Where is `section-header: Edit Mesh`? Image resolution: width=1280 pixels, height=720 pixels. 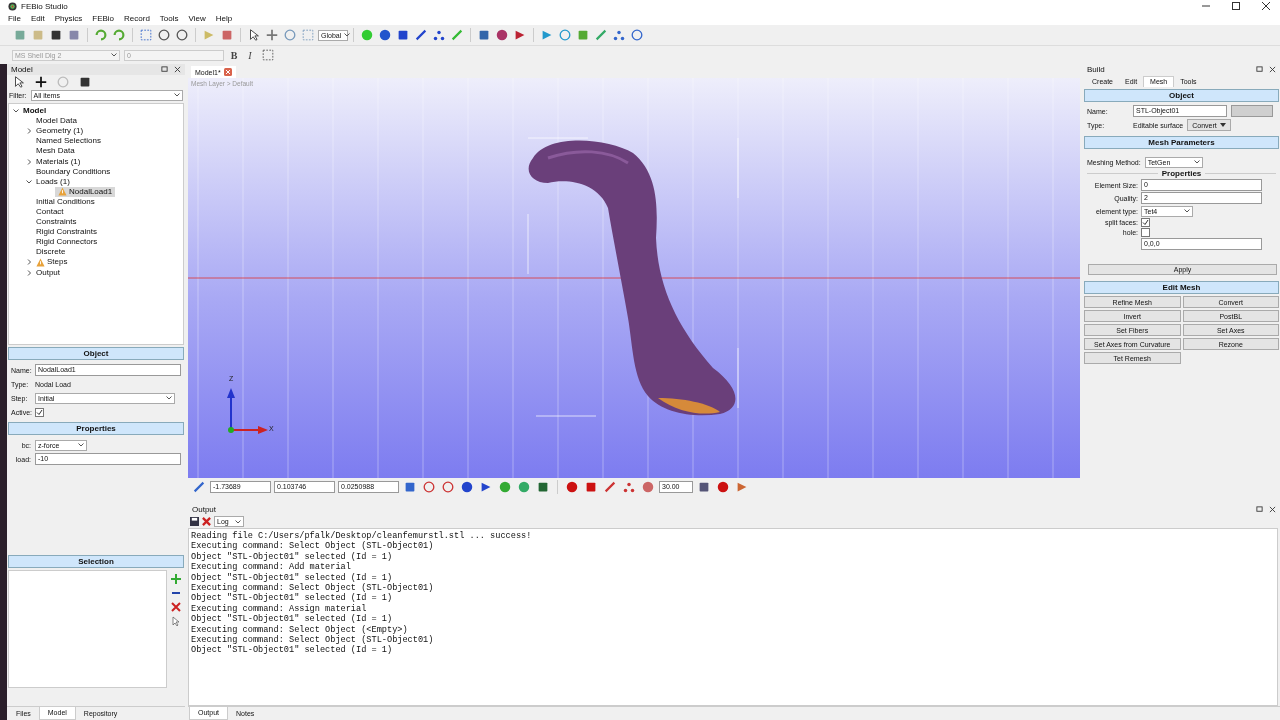 section-header: Edit Mesh is located at coordinates (1181, 287).